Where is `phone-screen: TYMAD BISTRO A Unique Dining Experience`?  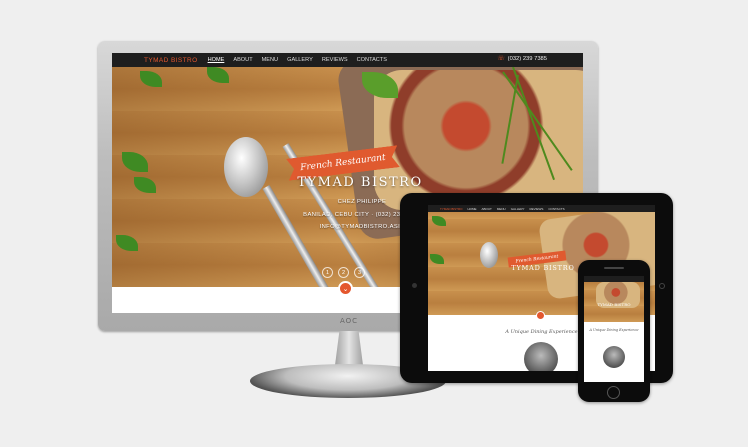 phone-screen: TYMAD BISTRO A Unique Dining Experience is located at coordinates (614, 329).